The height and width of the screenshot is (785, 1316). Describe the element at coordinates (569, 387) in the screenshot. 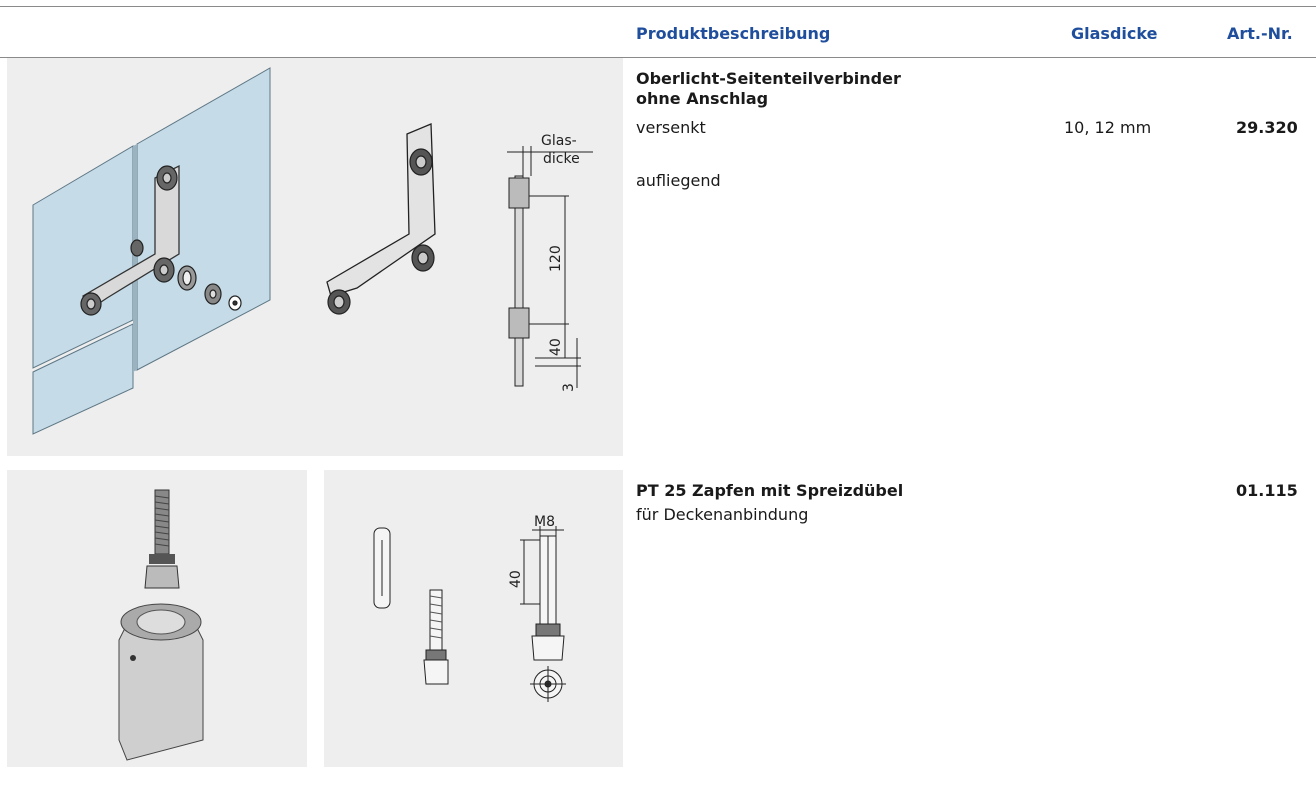

I see `label-dim-3: 3` at that location.